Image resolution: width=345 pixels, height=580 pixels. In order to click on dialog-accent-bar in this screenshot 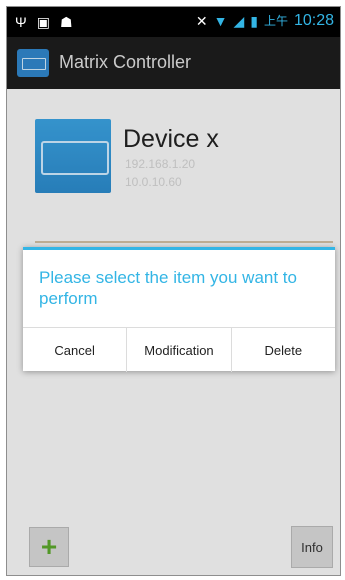, I will do `click(179, 248)`.